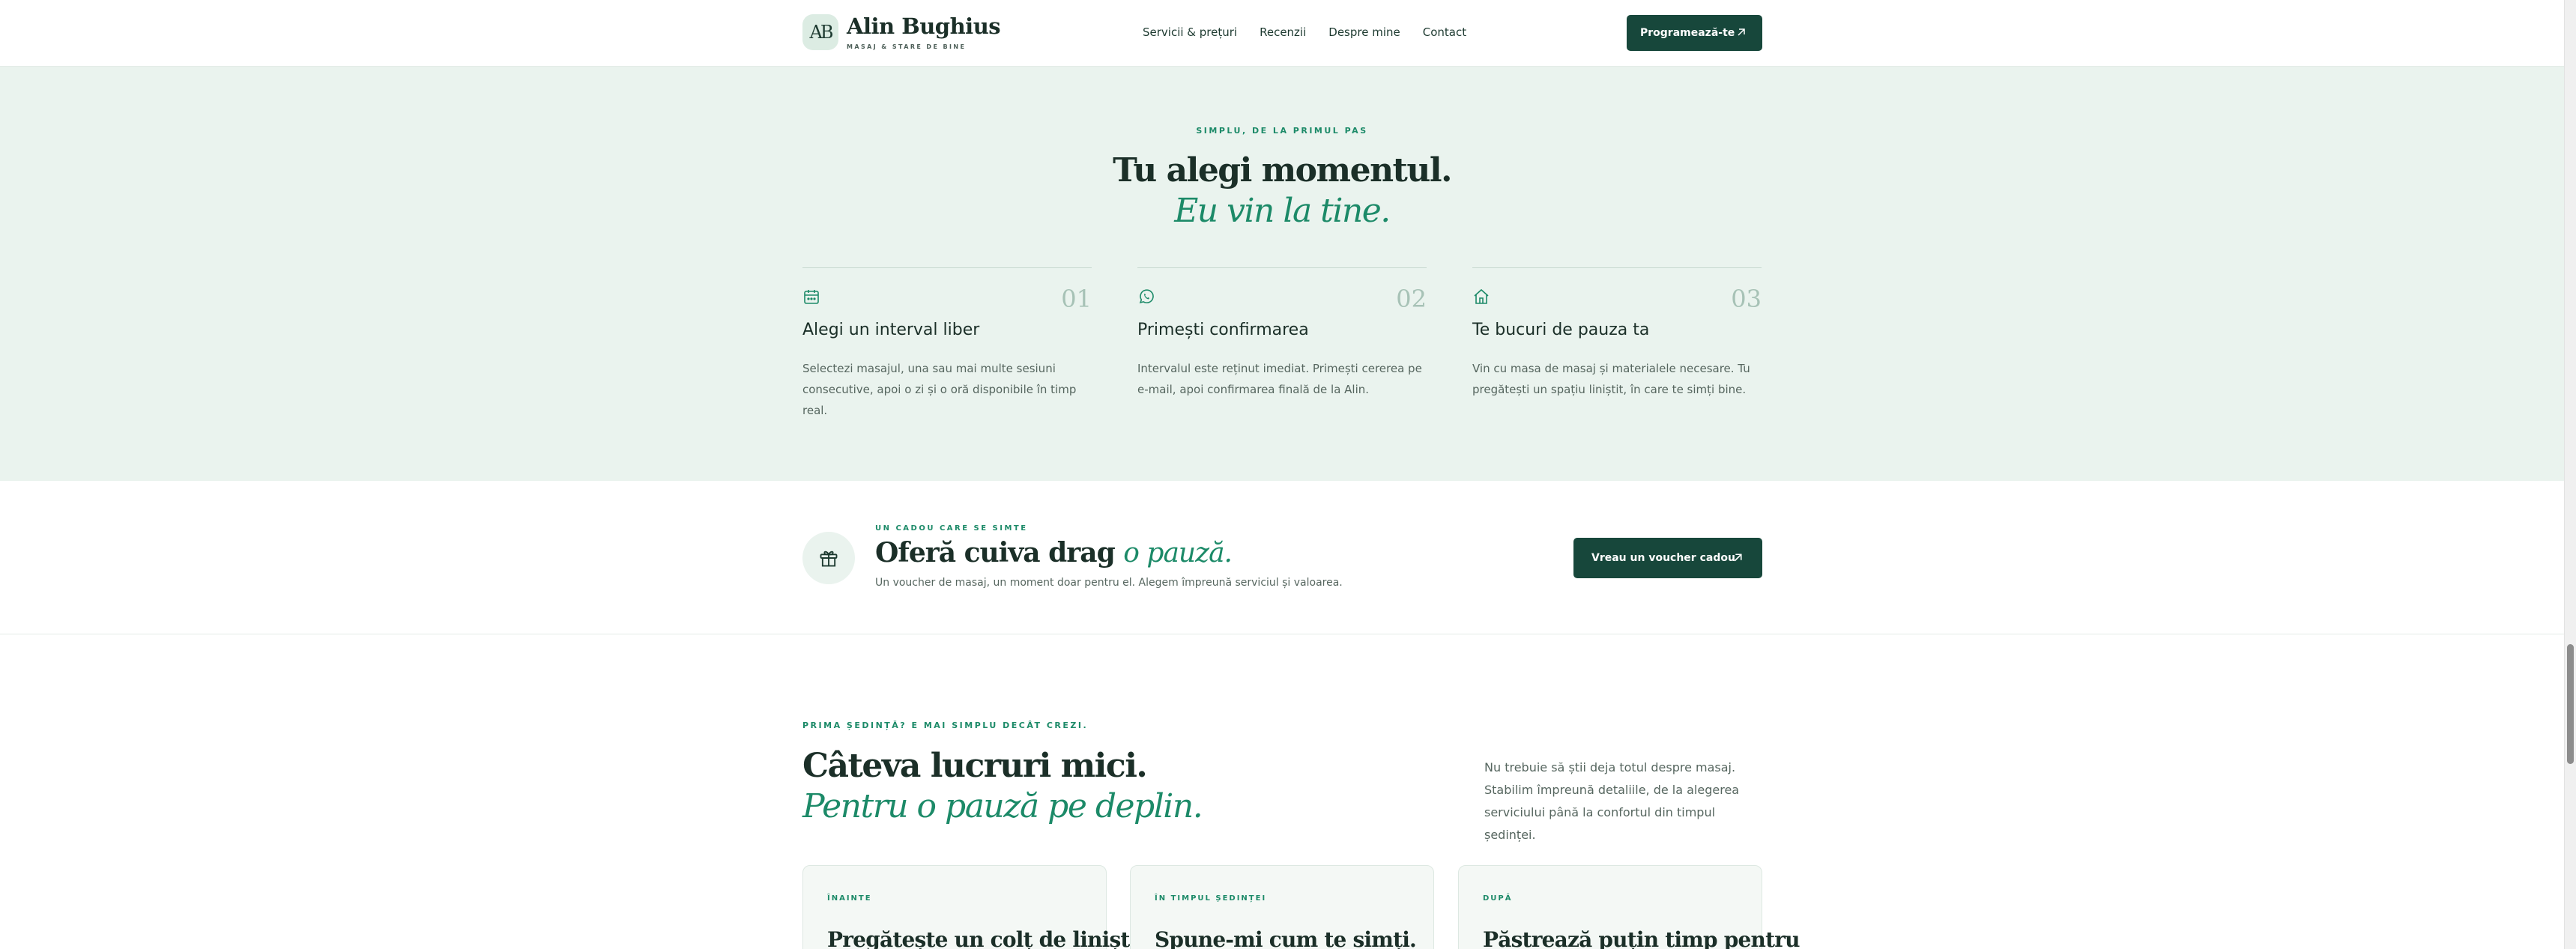 The height and width of the screenshot is (949, 2576). Describe the element at coordinates (975, 907) in the screenshot. I see `tip-card-before: ÎNAINTE Pregătește un colț de liniște.` at that location.